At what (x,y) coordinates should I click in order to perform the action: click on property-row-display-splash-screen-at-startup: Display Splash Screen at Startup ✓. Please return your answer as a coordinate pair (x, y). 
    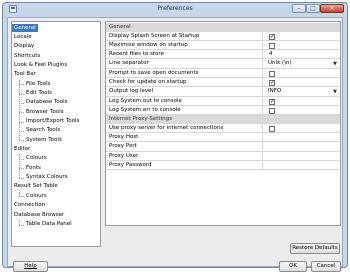
    Looking at the image, I should click on (223, 36).